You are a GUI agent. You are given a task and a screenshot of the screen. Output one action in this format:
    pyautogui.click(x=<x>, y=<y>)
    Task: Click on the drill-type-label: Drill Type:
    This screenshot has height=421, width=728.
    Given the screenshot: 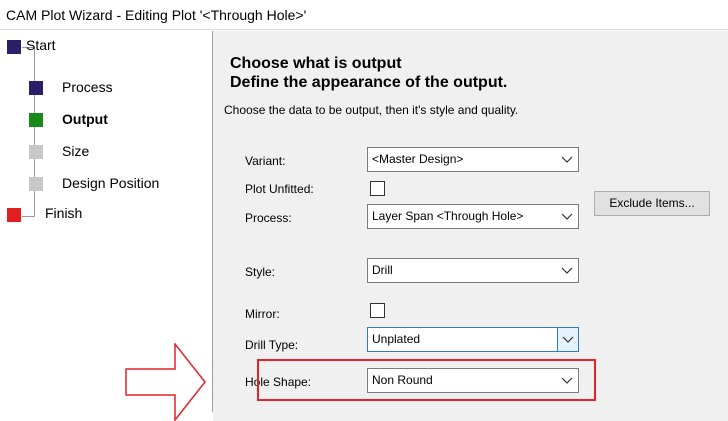 What is the action you would take?
    pyautogui.click(x=272, y=345)
    